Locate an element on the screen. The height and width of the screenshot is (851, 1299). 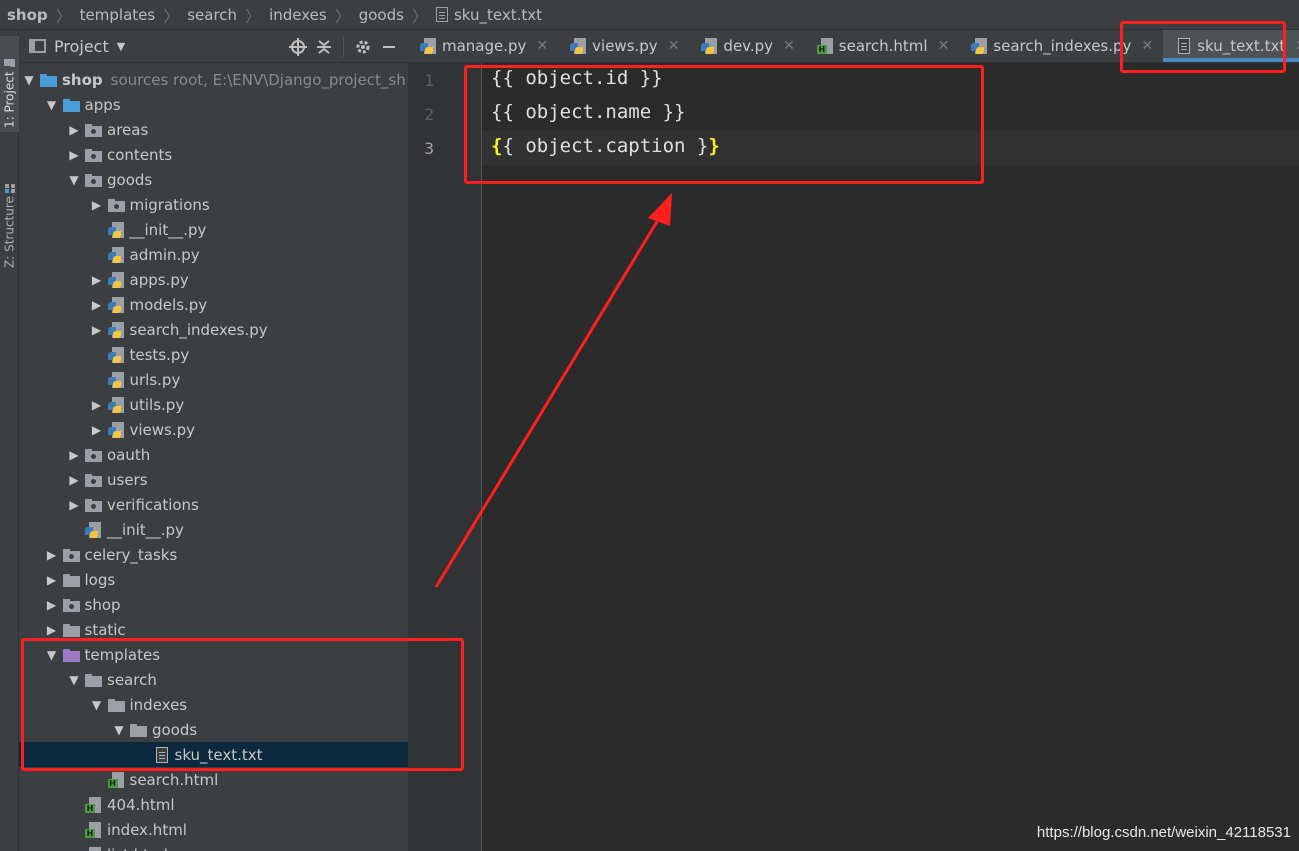
tree-row: ▶ users is located at coordinates (213, 479).